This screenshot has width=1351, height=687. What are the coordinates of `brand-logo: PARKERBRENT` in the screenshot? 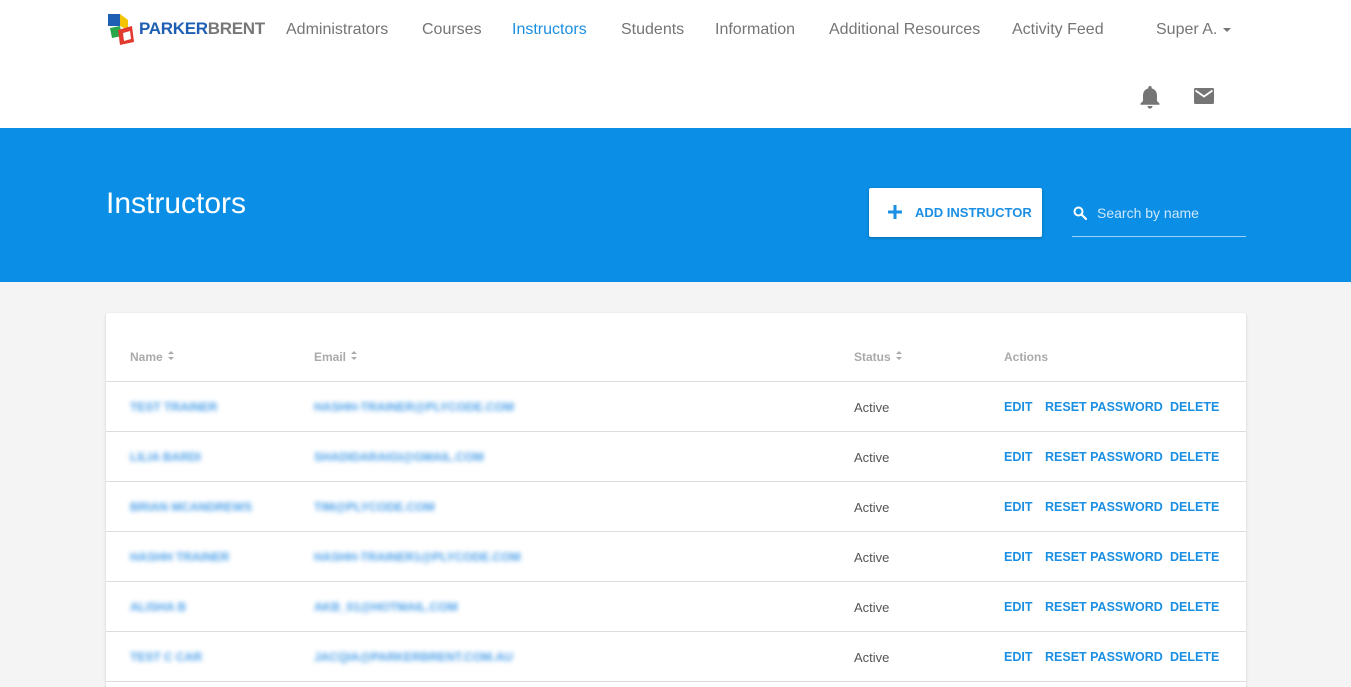 It's located at (185, 29).